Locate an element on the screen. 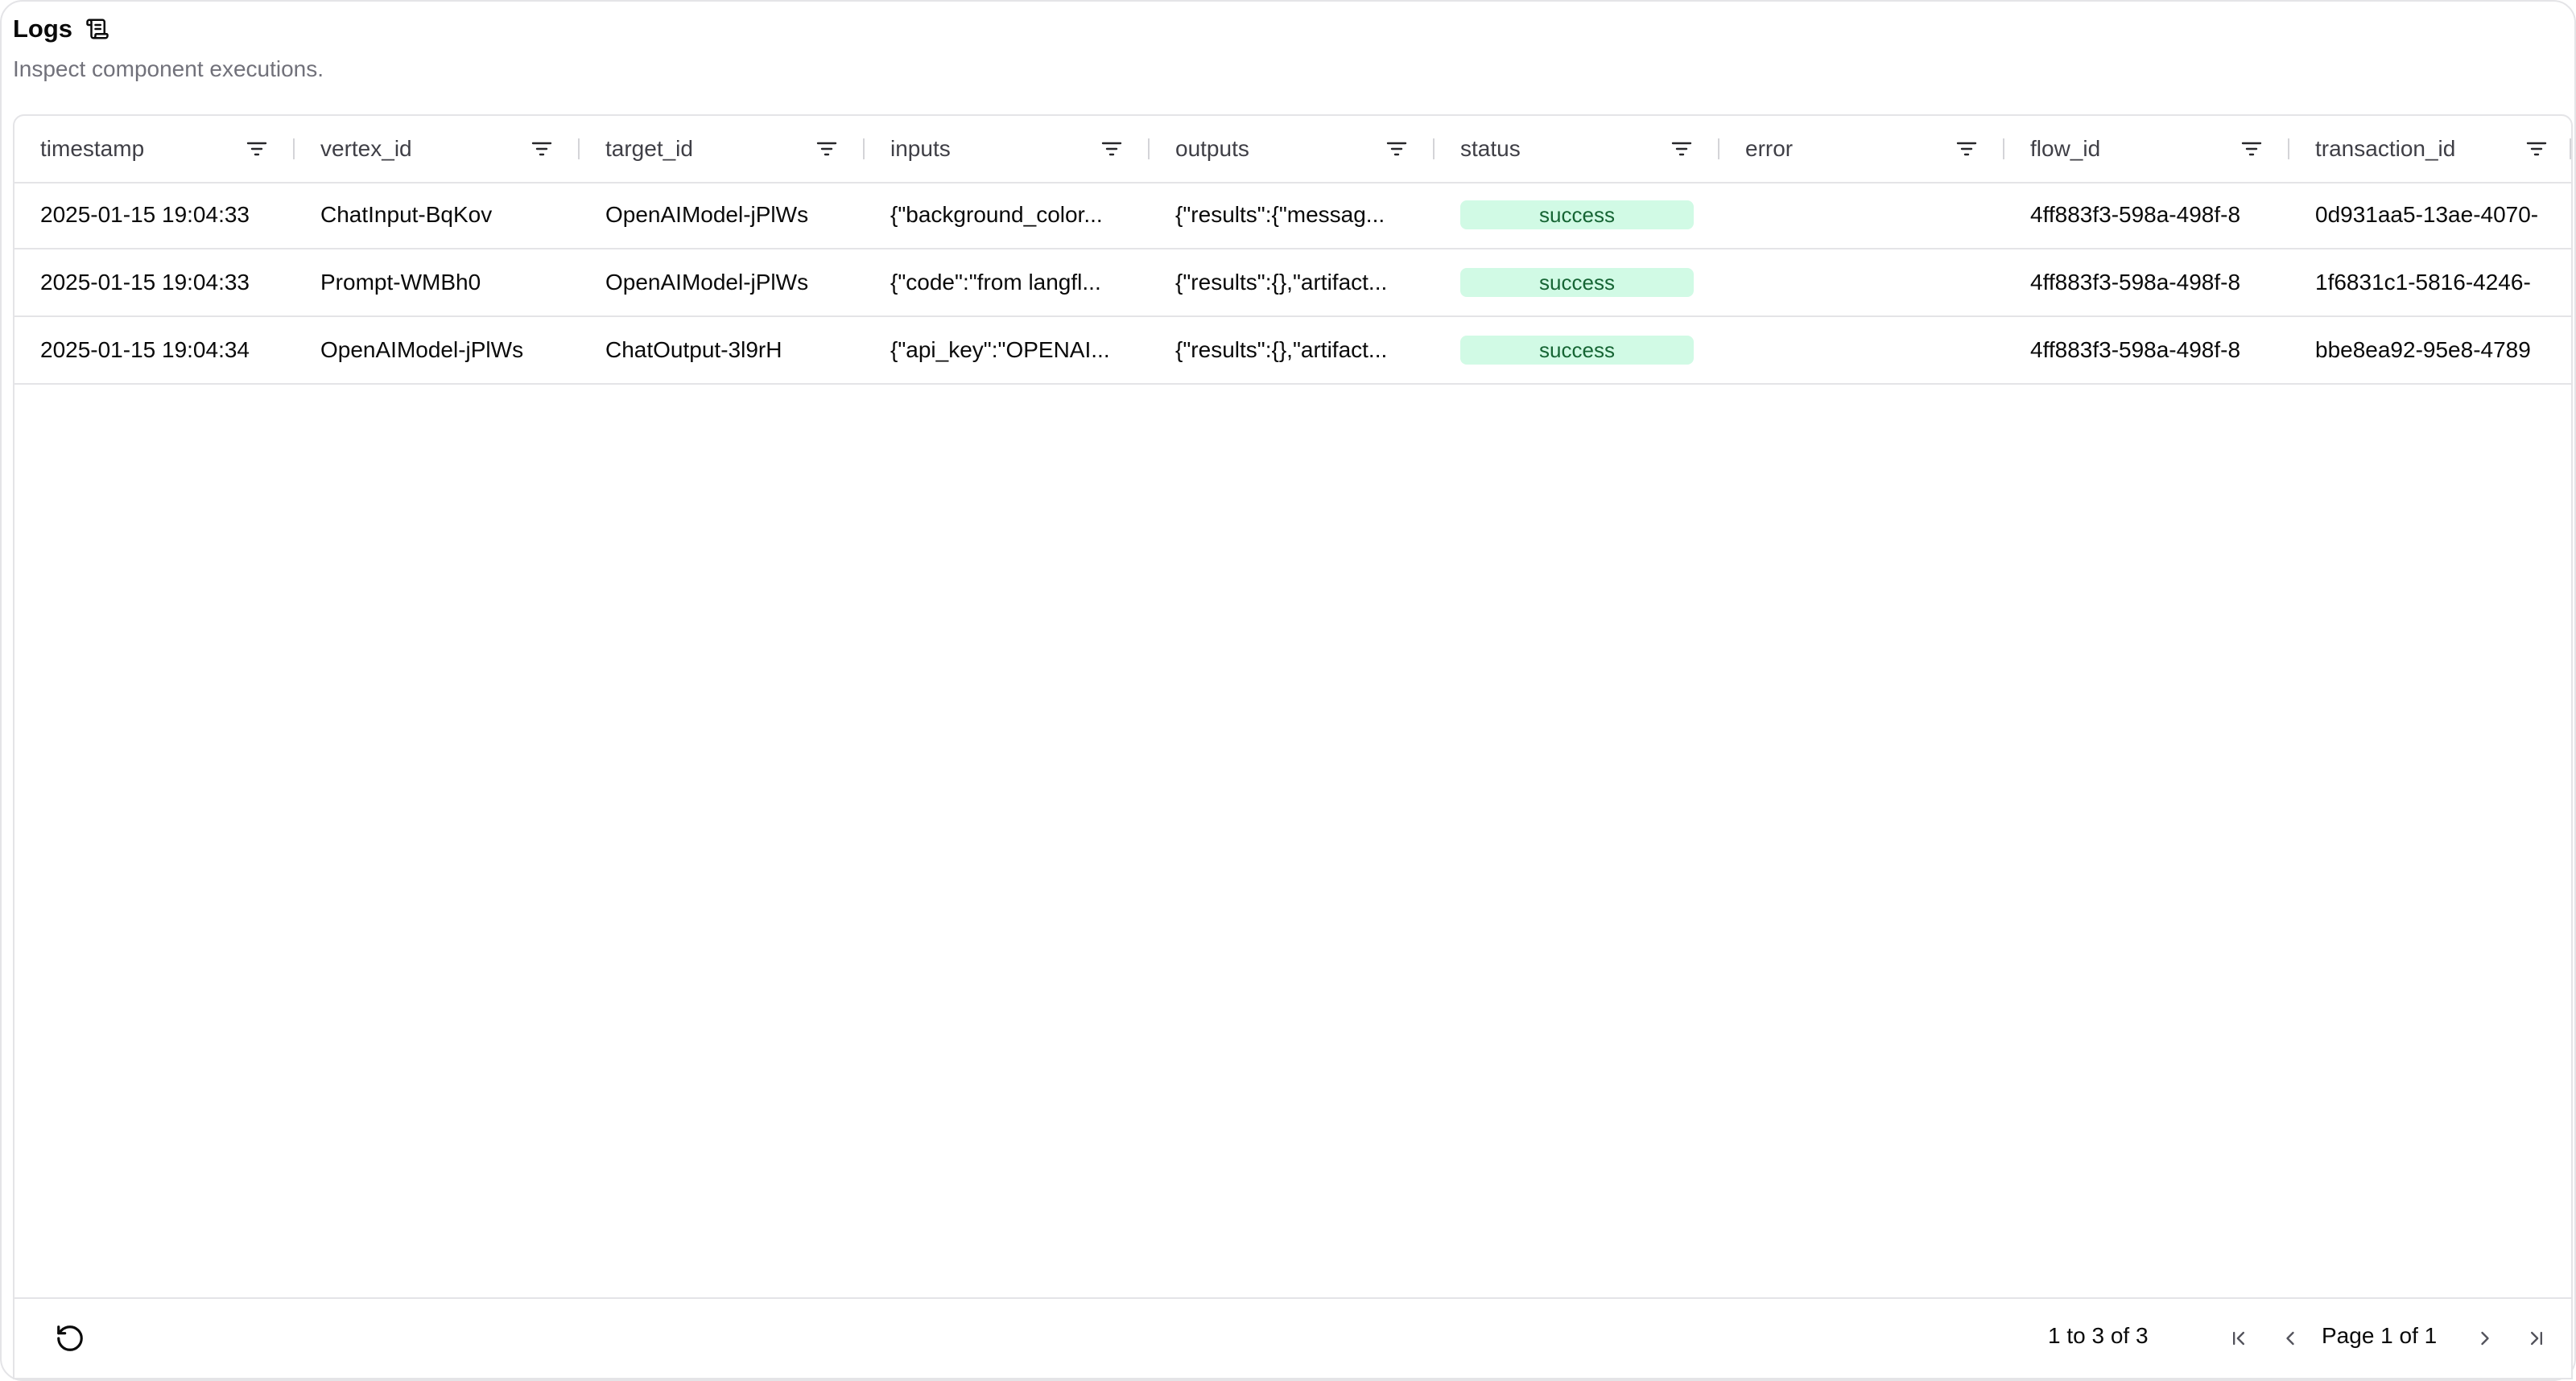 This screenshot has height=1381, width=2576. page-title: Logs is located at coordinates (43, 28).